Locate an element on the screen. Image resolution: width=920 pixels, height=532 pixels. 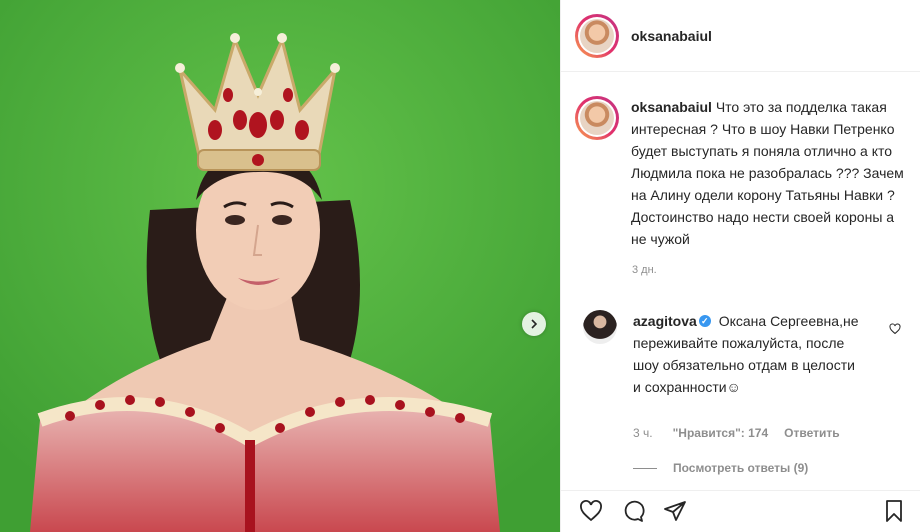
comment-like-button is located at coordinates (895, 331).